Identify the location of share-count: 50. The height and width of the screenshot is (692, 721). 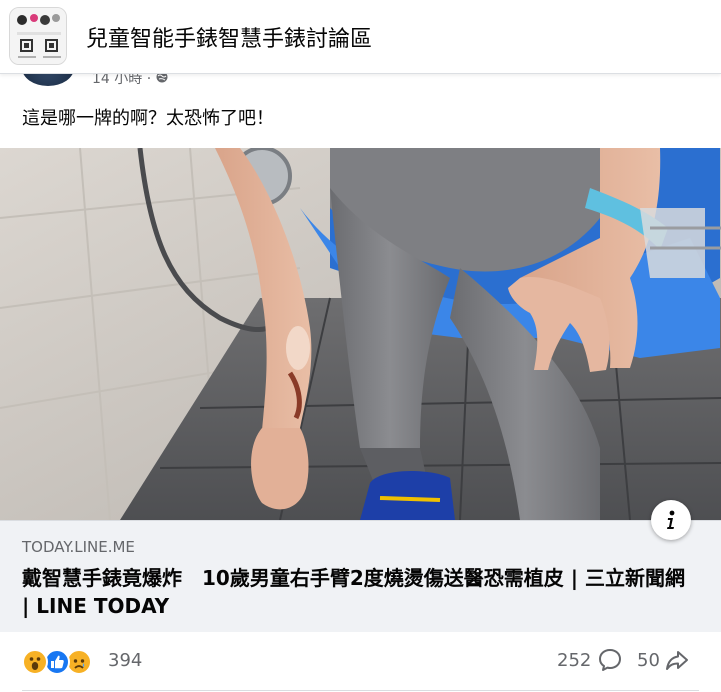
(648, 660).